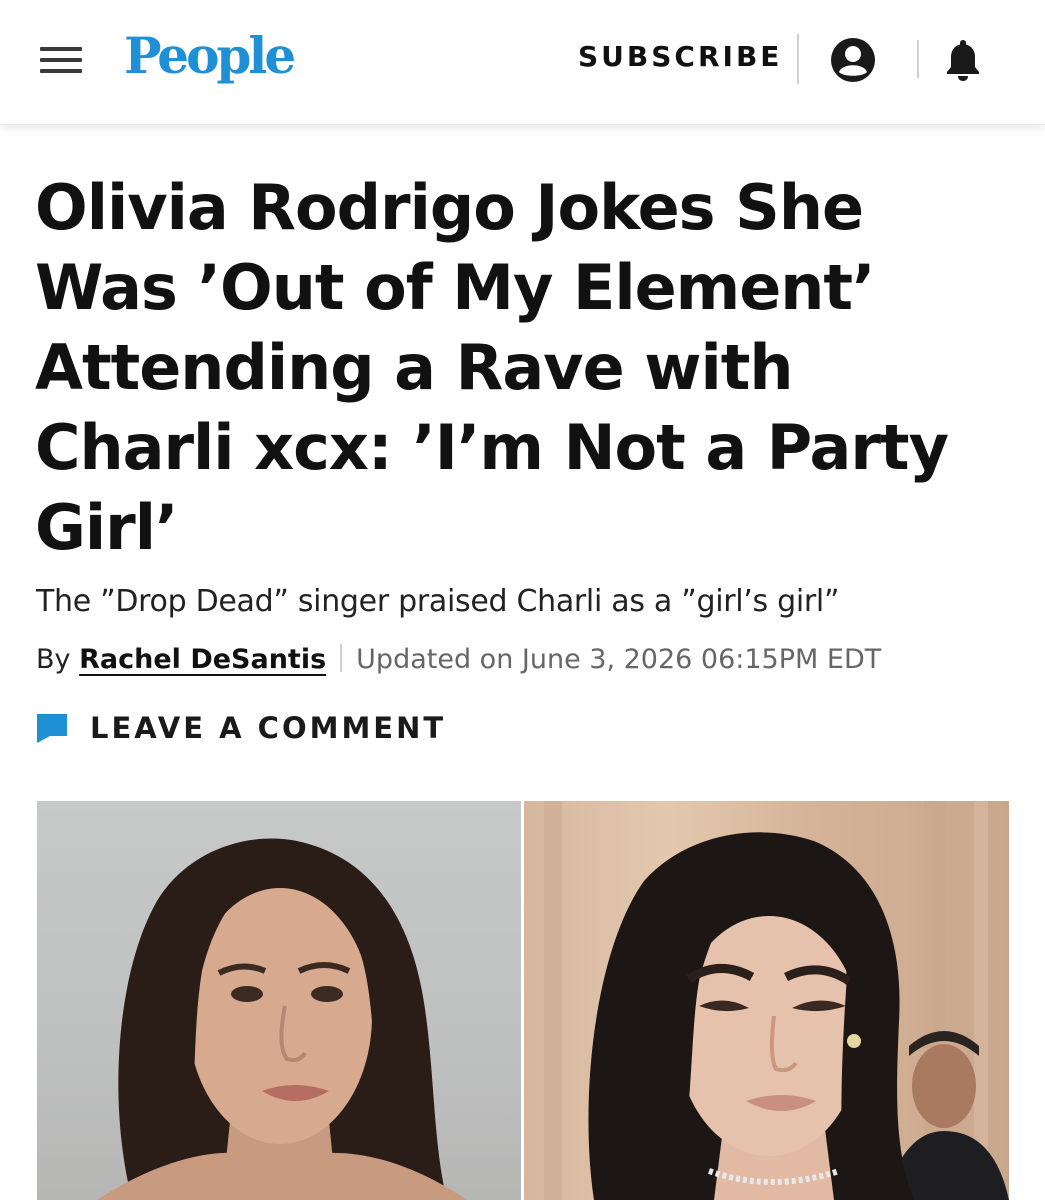  Describe the element at coordinates (522, 62) in the screenshot. I see `site-header: People SUBSCRIBE` at that location.